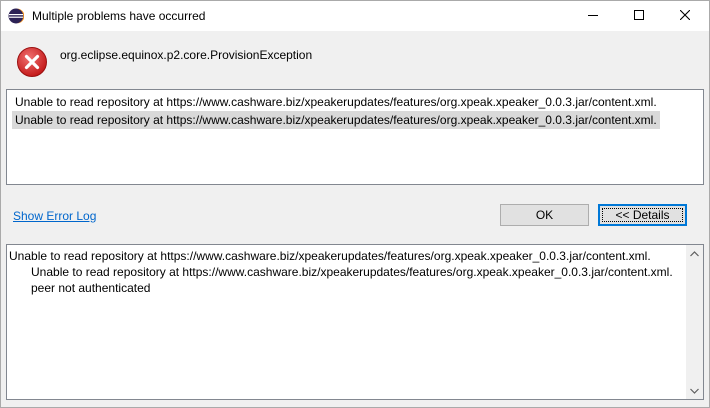 The width and height of the screenshot is (710, 408). I want to click on error-icon, so click(32, 62).